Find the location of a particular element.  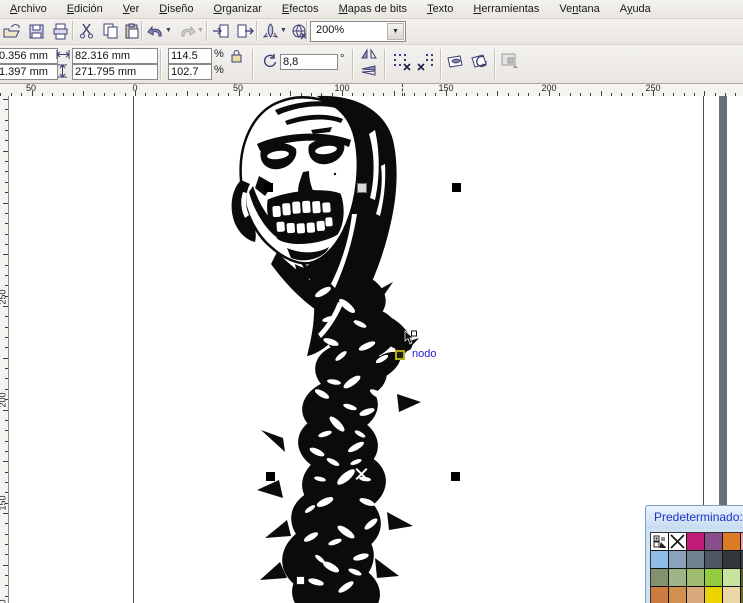

vertical-ruler: 250 200 150 100 is located at coordinates (4, 349).